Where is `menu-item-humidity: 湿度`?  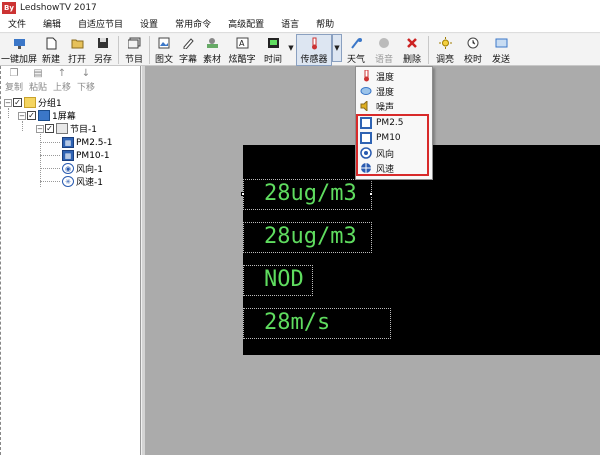 menu-item-humidity: 湿度 is located at coordinates (377, 91).